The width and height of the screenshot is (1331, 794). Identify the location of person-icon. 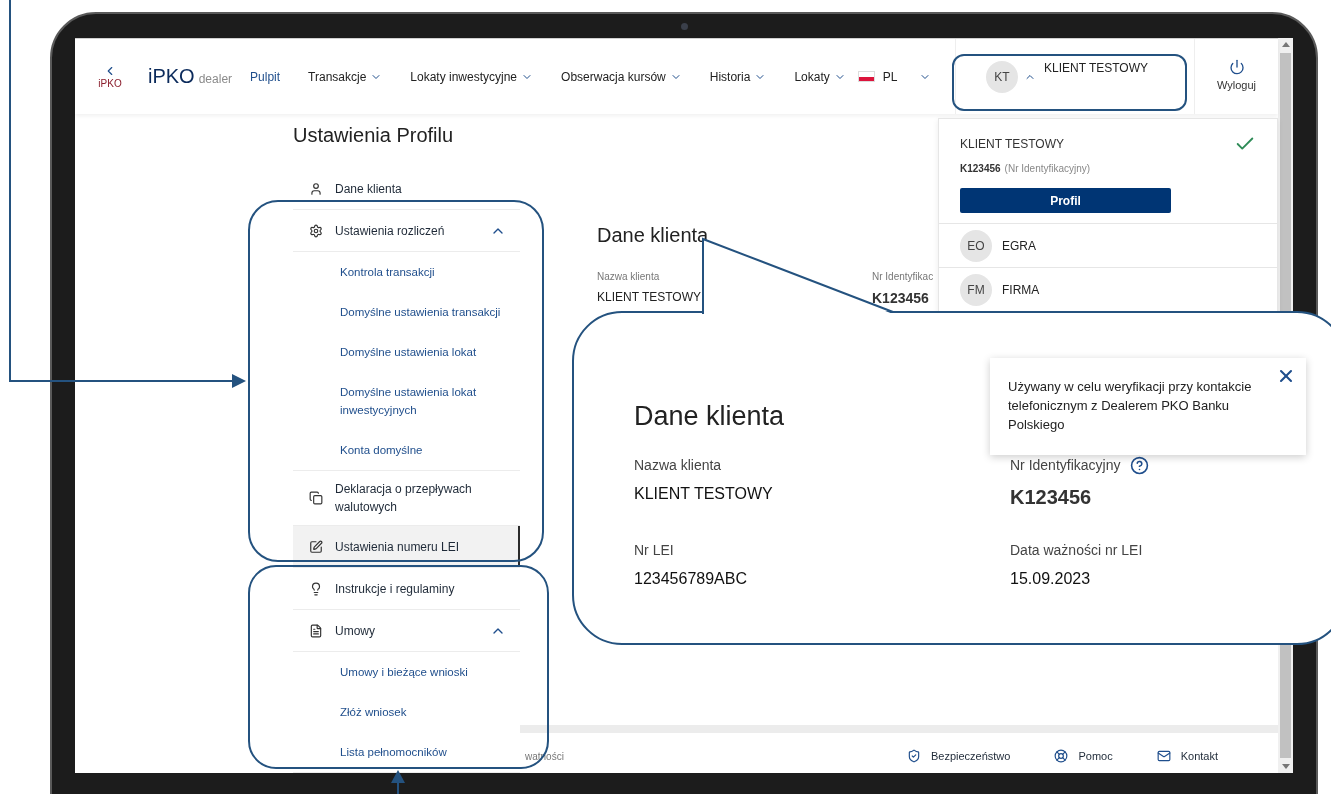
(316, 188).